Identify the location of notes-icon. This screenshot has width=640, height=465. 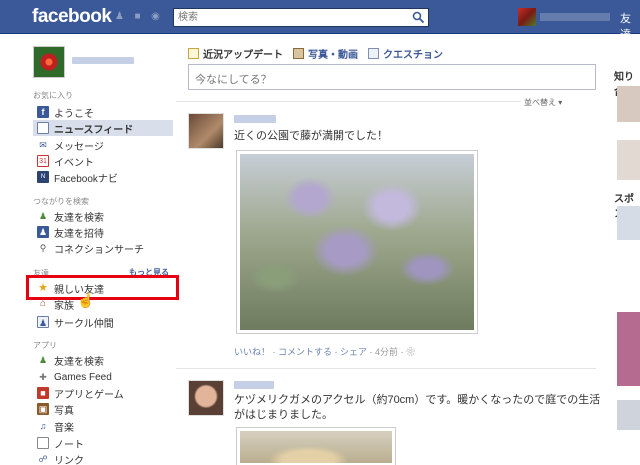
(43, 443).